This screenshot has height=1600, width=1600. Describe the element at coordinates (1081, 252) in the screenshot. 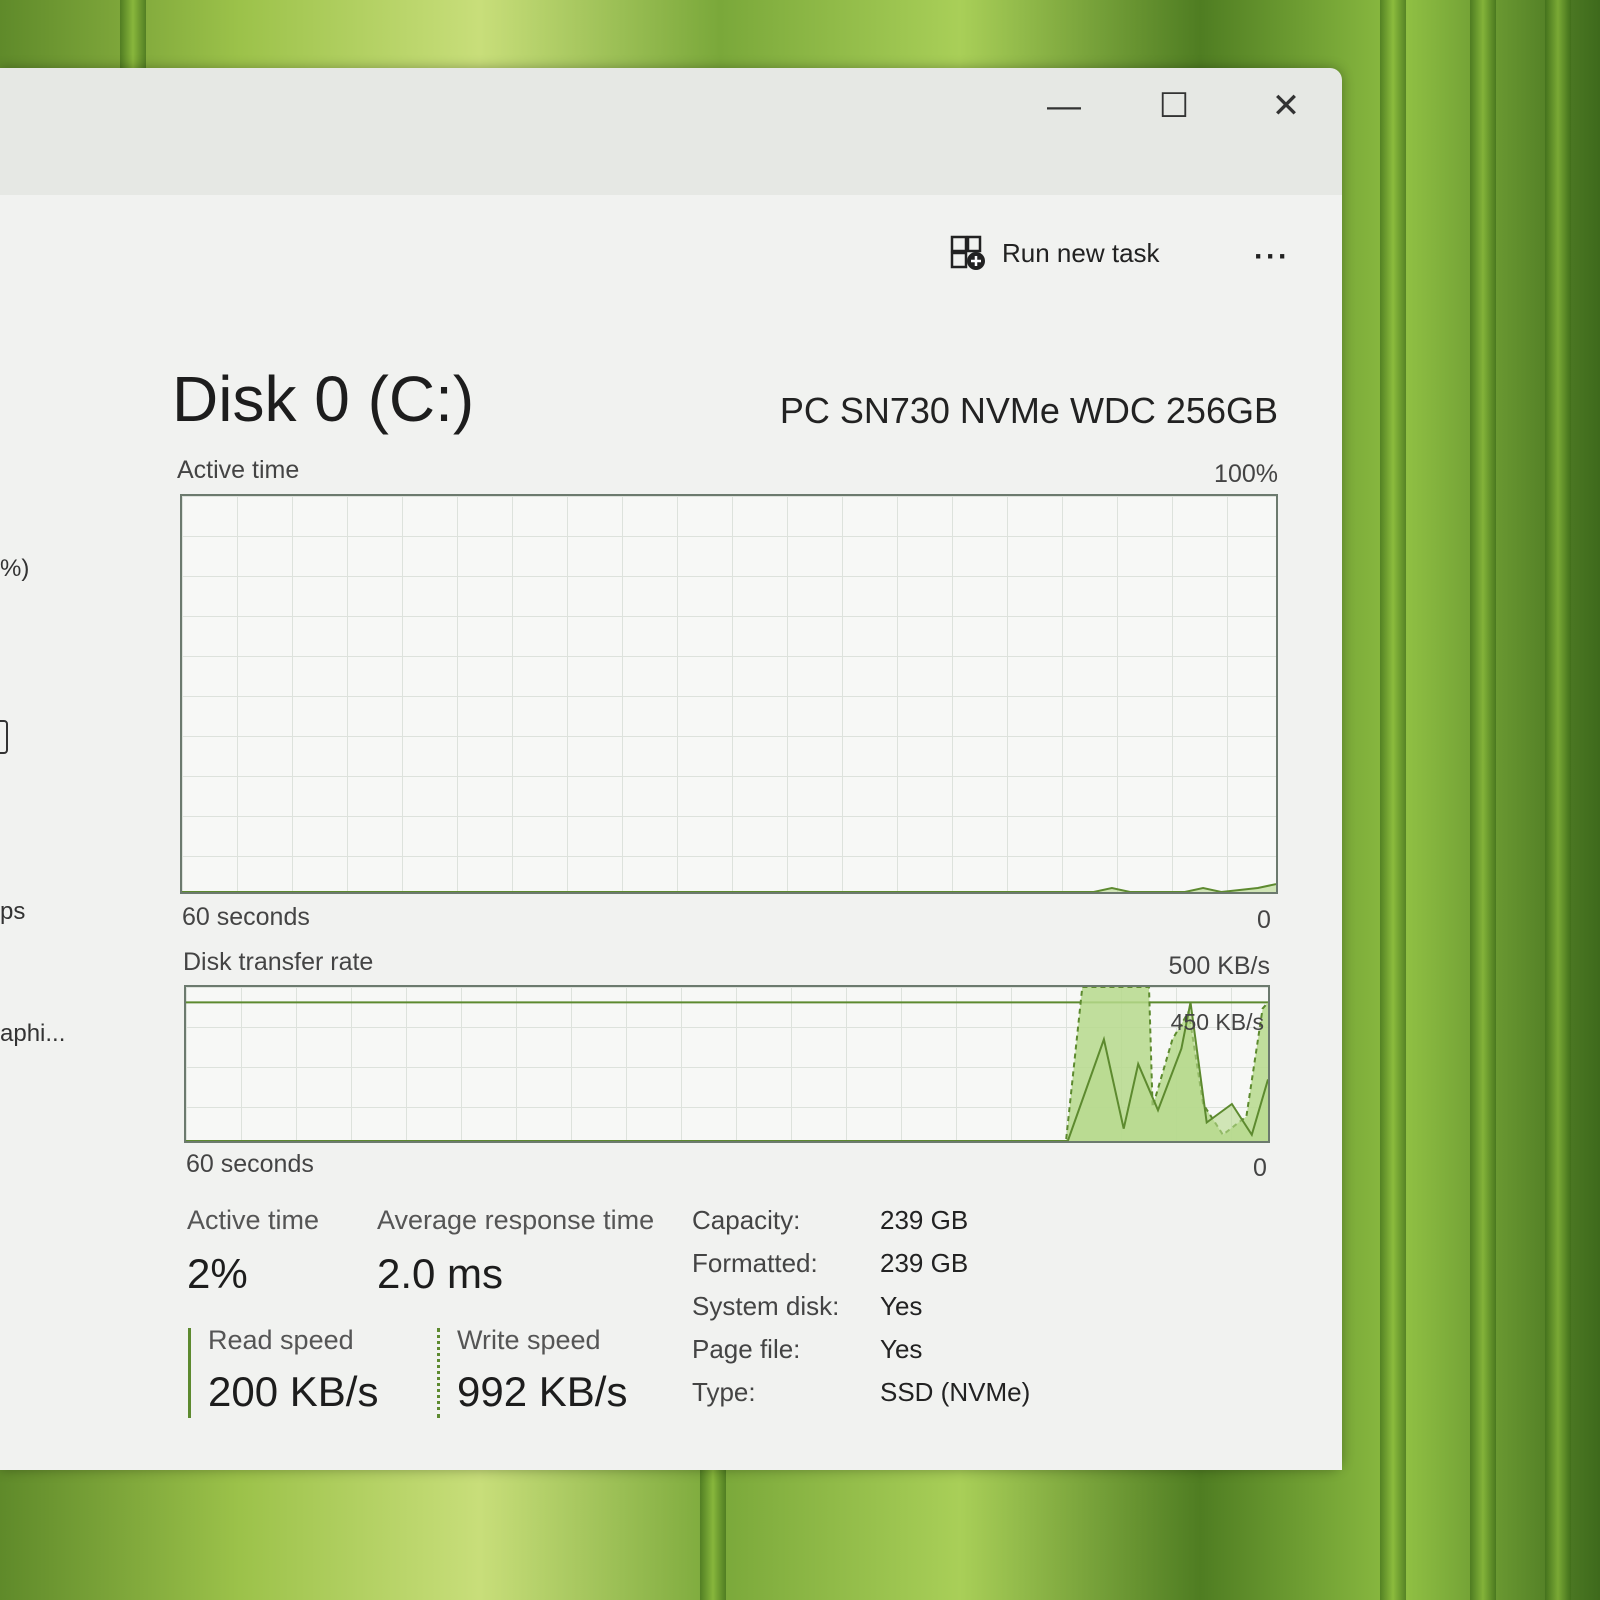

I see `run-new-task-label: Run new task` at that location.